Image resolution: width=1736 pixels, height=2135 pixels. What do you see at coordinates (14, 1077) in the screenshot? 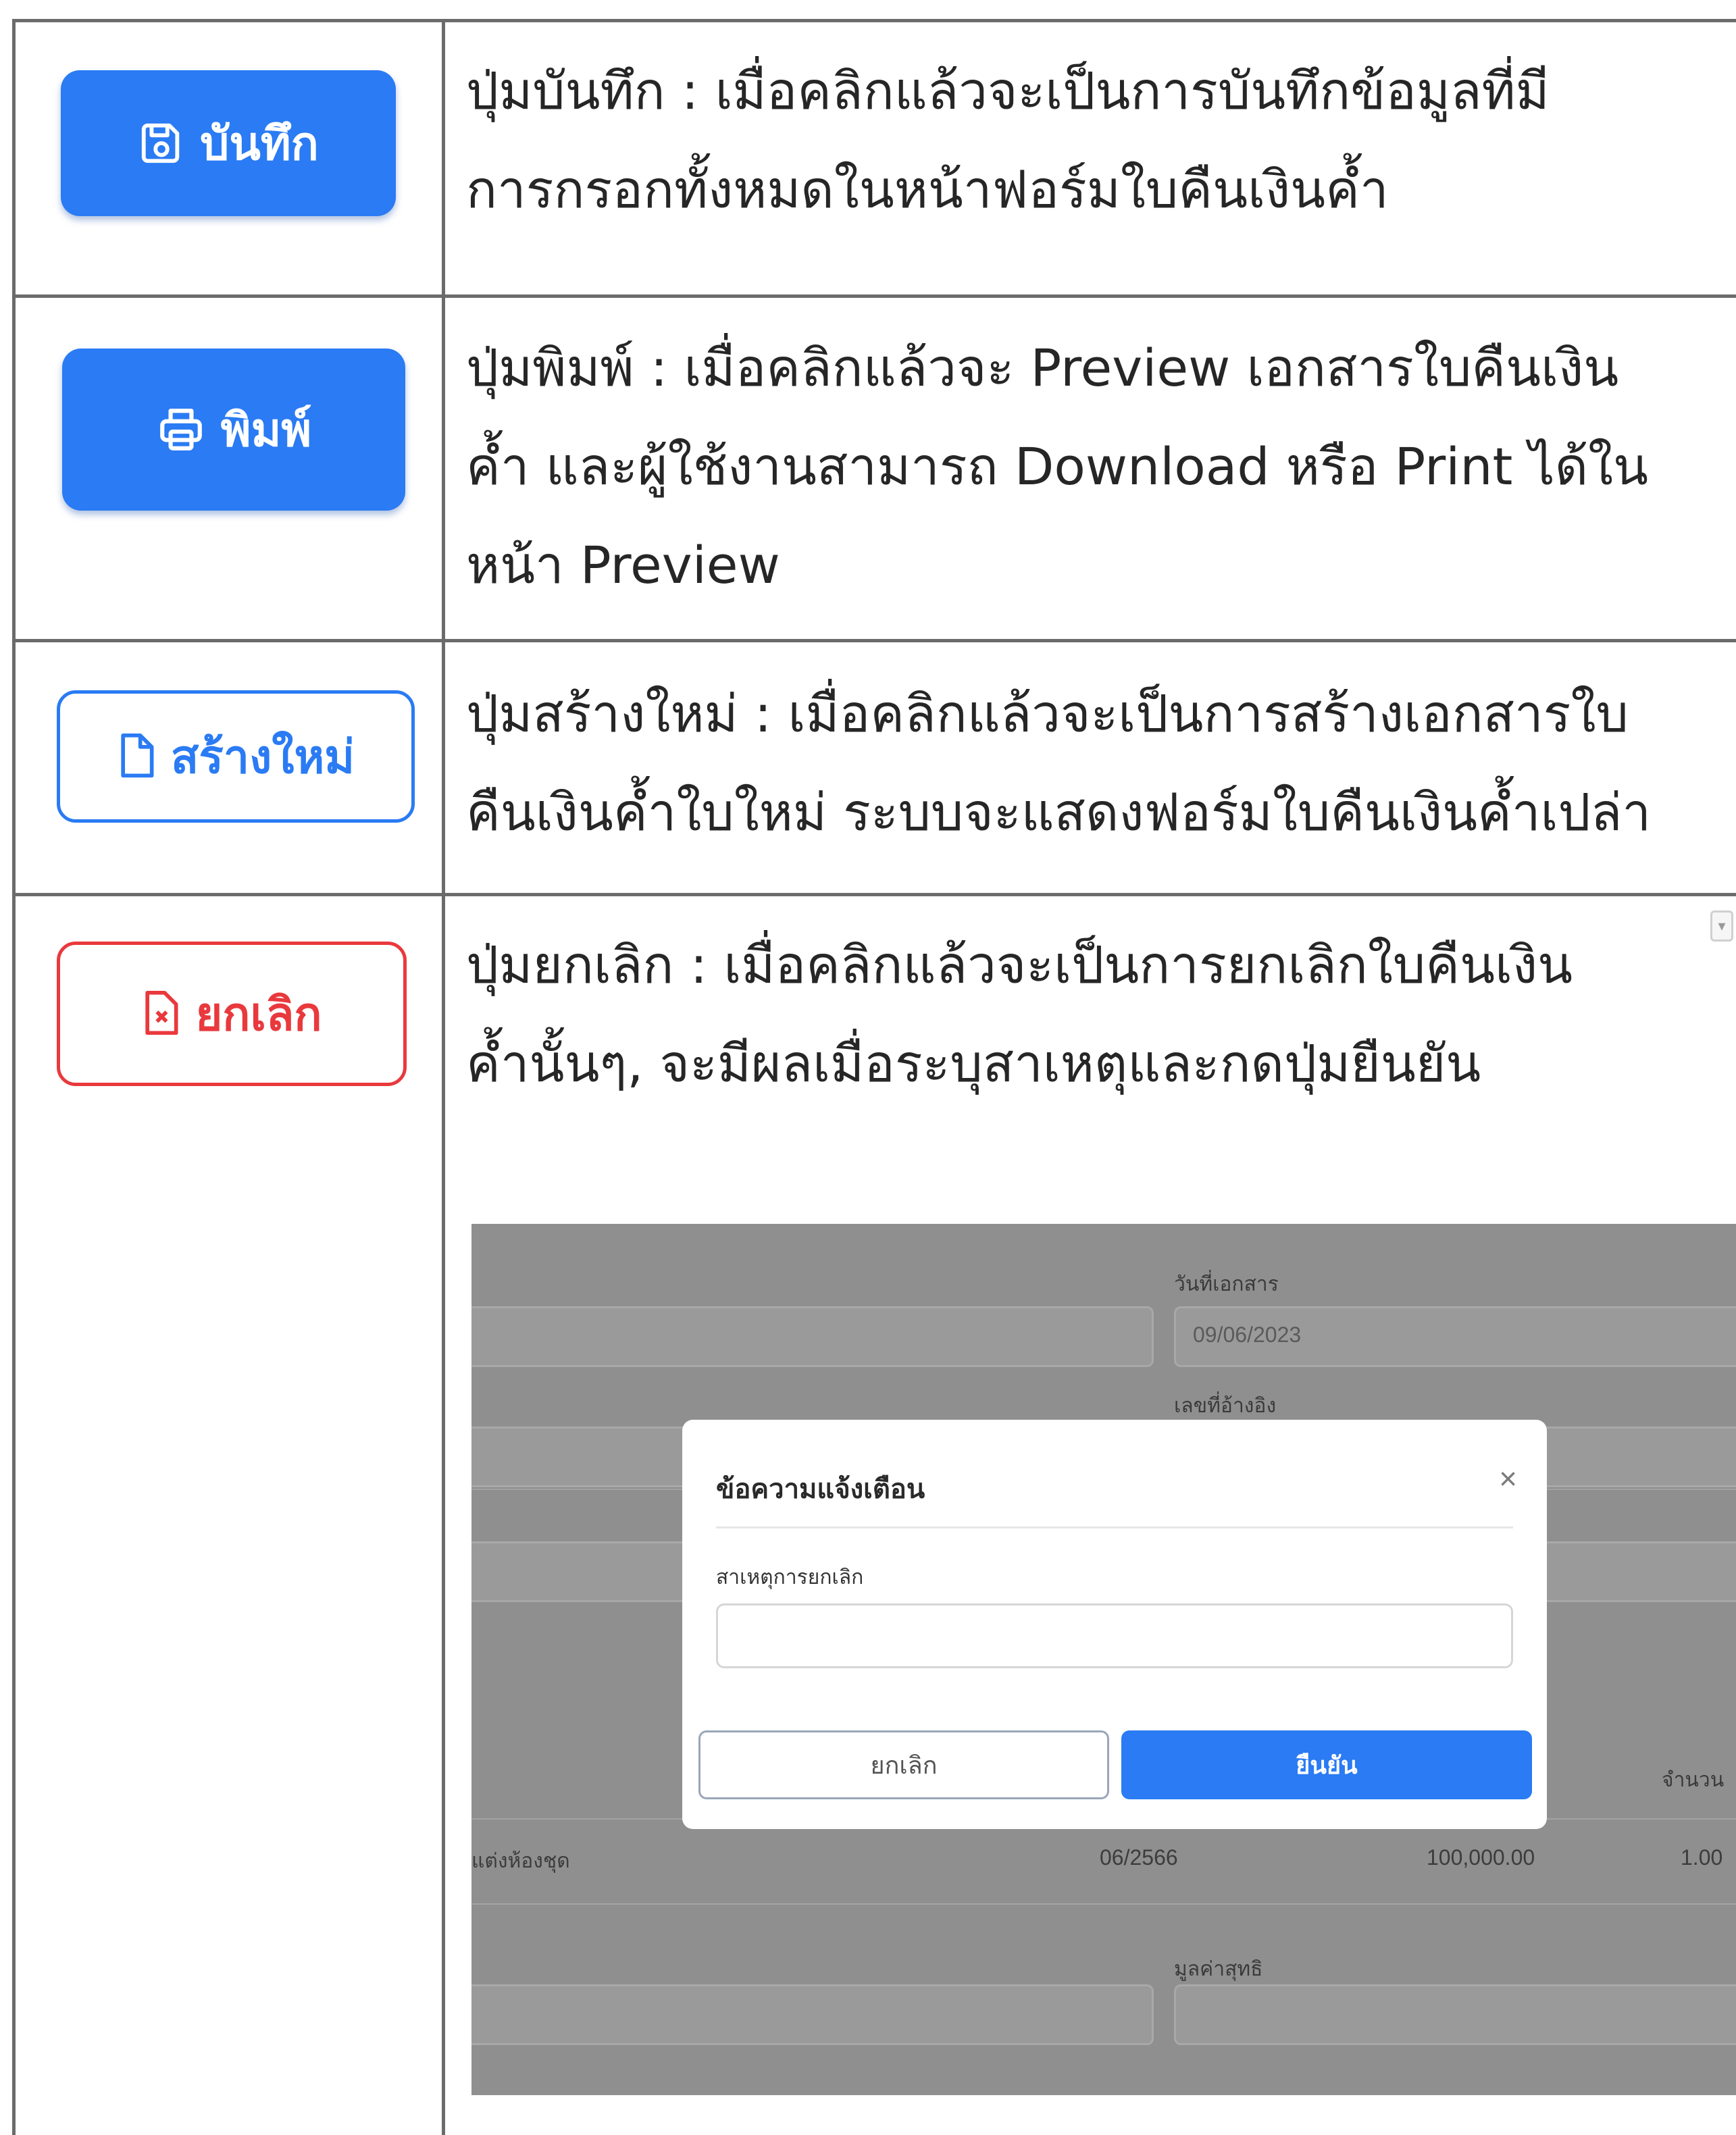
I see `table-border-left` at bounding box center [14, 1077].